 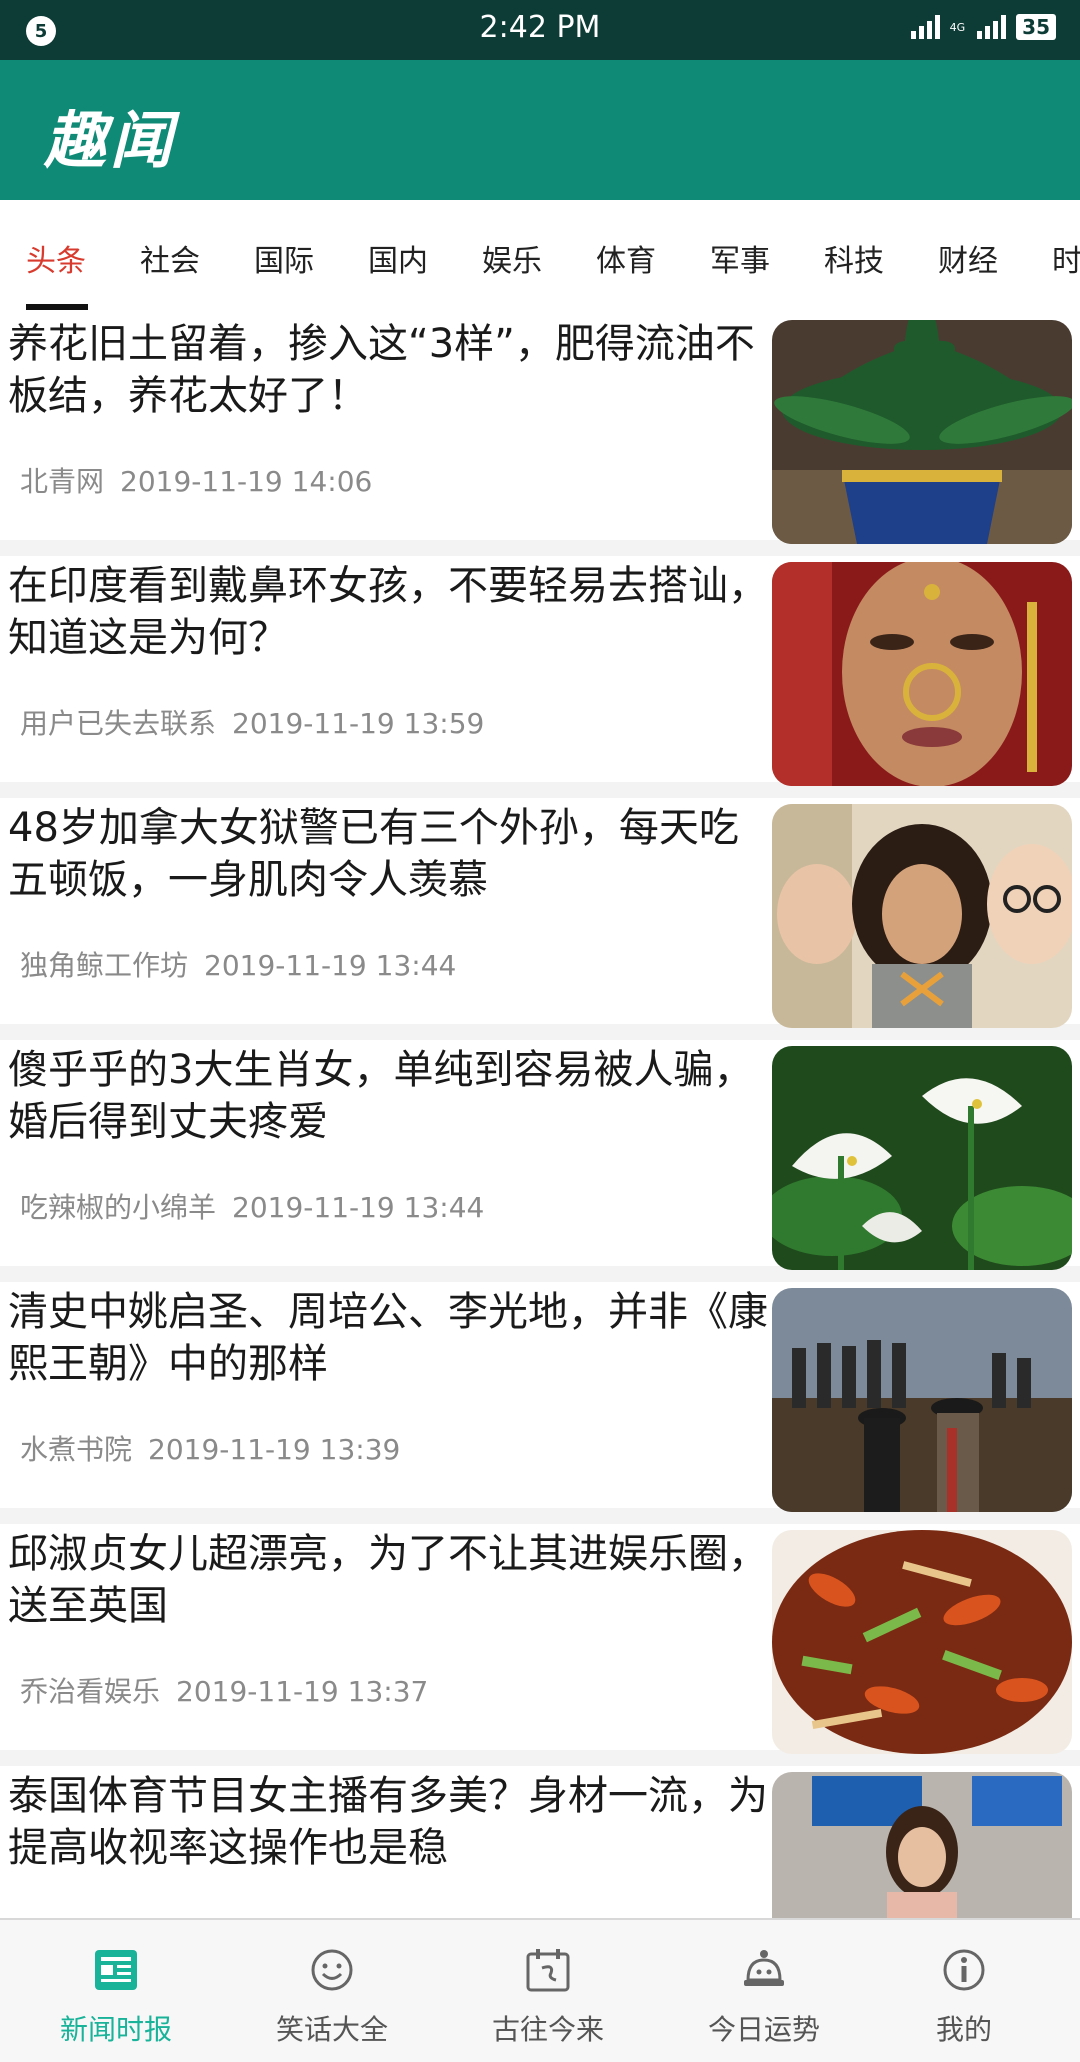 What do you see at coordinates (62, 481) in the screenshot?
I see `news-source: 北青网` at bounding box center [62, 481].